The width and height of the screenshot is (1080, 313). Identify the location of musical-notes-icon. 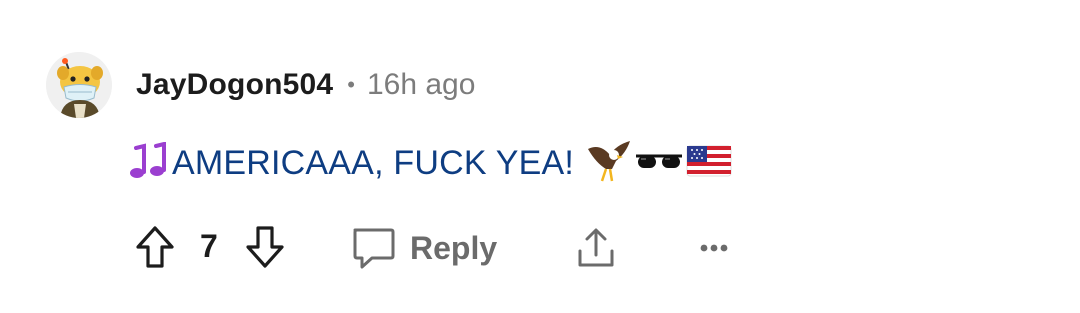
(148, 162).